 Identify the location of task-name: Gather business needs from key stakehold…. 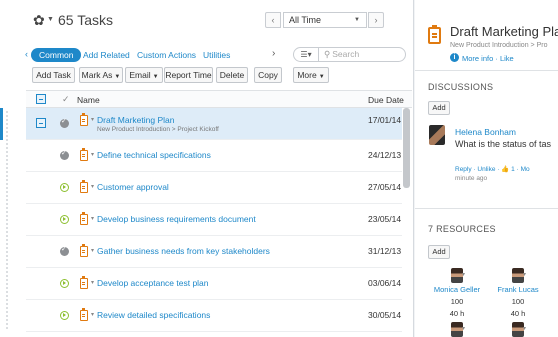
(183, 251).